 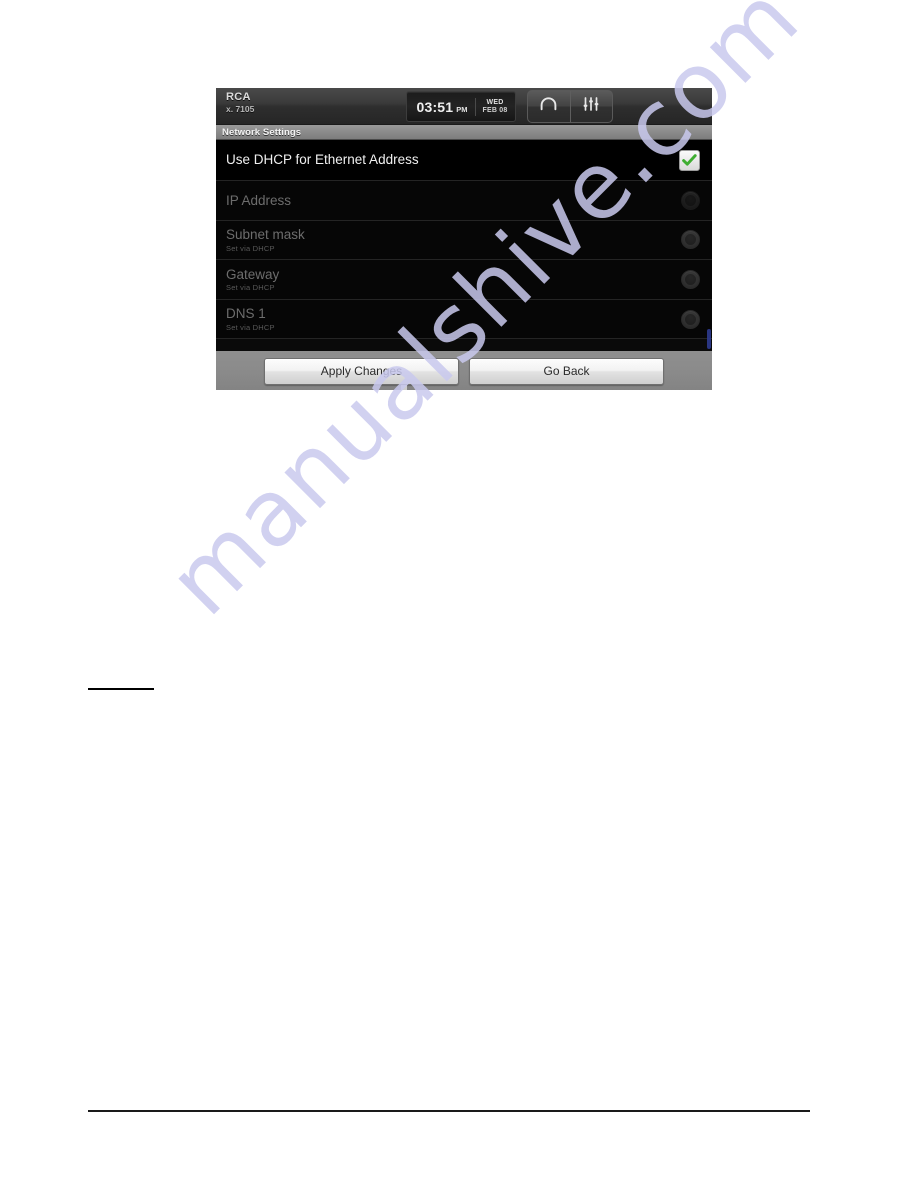 What do you see at coordinates (238, 97) in the screenshot?
I see `brand-name: RCA` at bounding box center [238, 97].